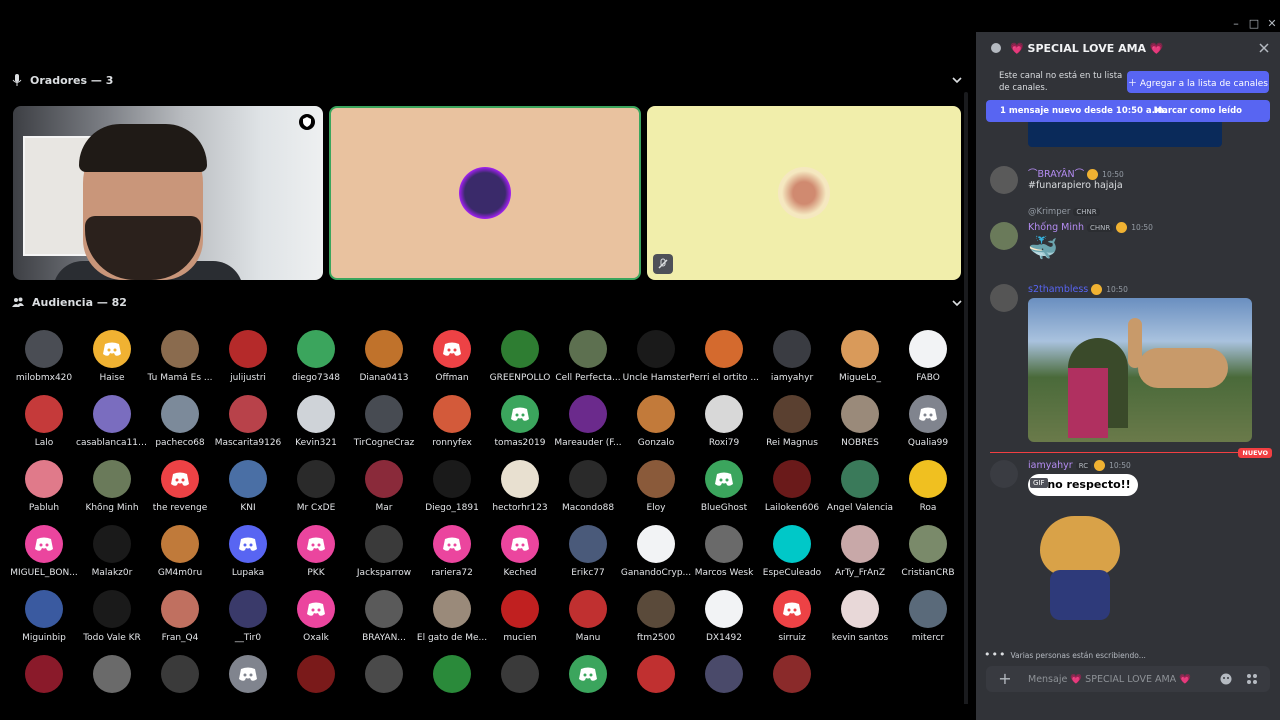  Describe the element at coordinates (1140, 370) in the screenshot. I see `image-attachment` at that location.